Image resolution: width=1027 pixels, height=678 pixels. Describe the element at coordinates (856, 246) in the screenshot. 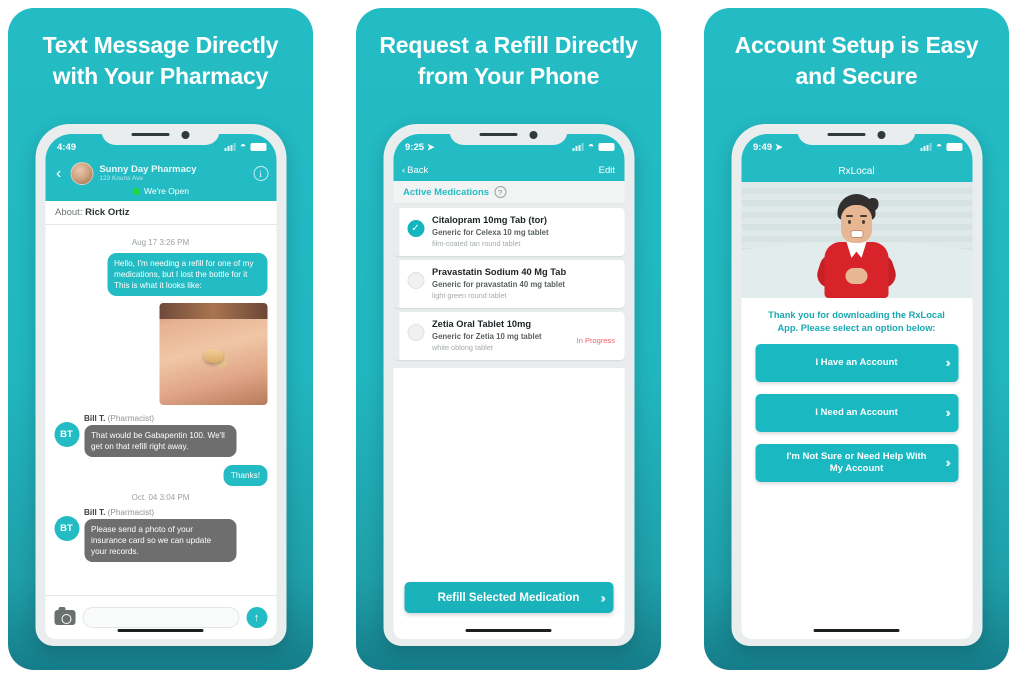

I see `man-in-red-shirt-illustration` at that location.